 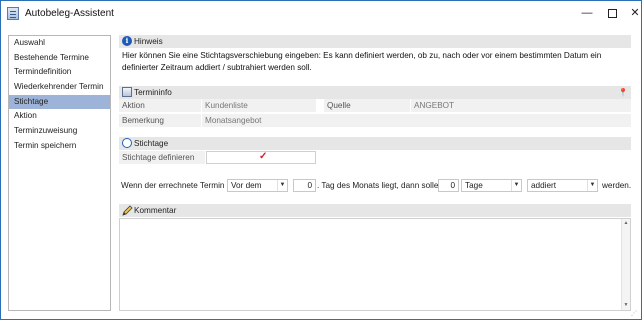 I want to click on pencil-icon, so click(x=127, y=210).